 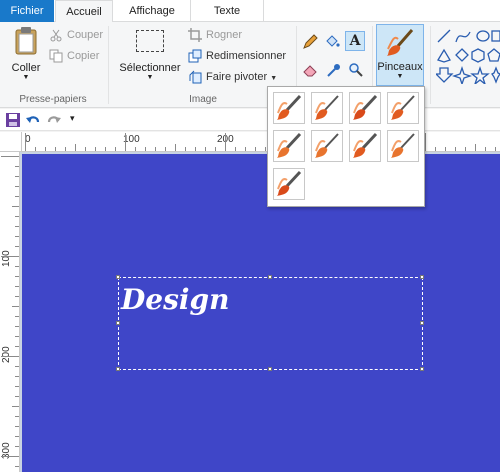 I want to click on calligraphy-brush-2-option, so click(x=365, y=108).